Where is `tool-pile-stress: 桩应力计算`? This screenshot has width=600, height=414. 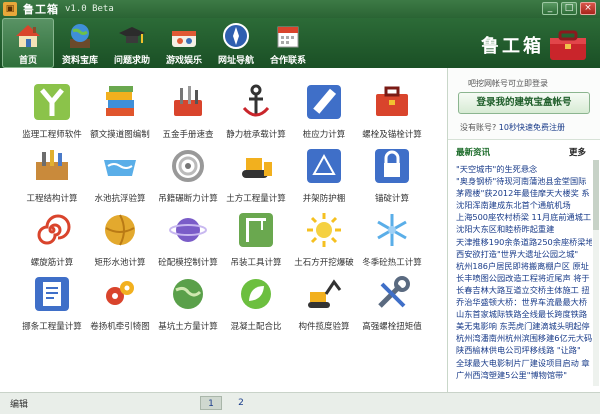
tool-pile-stress: 桩应力计算 is located at coordinates (324, 112).